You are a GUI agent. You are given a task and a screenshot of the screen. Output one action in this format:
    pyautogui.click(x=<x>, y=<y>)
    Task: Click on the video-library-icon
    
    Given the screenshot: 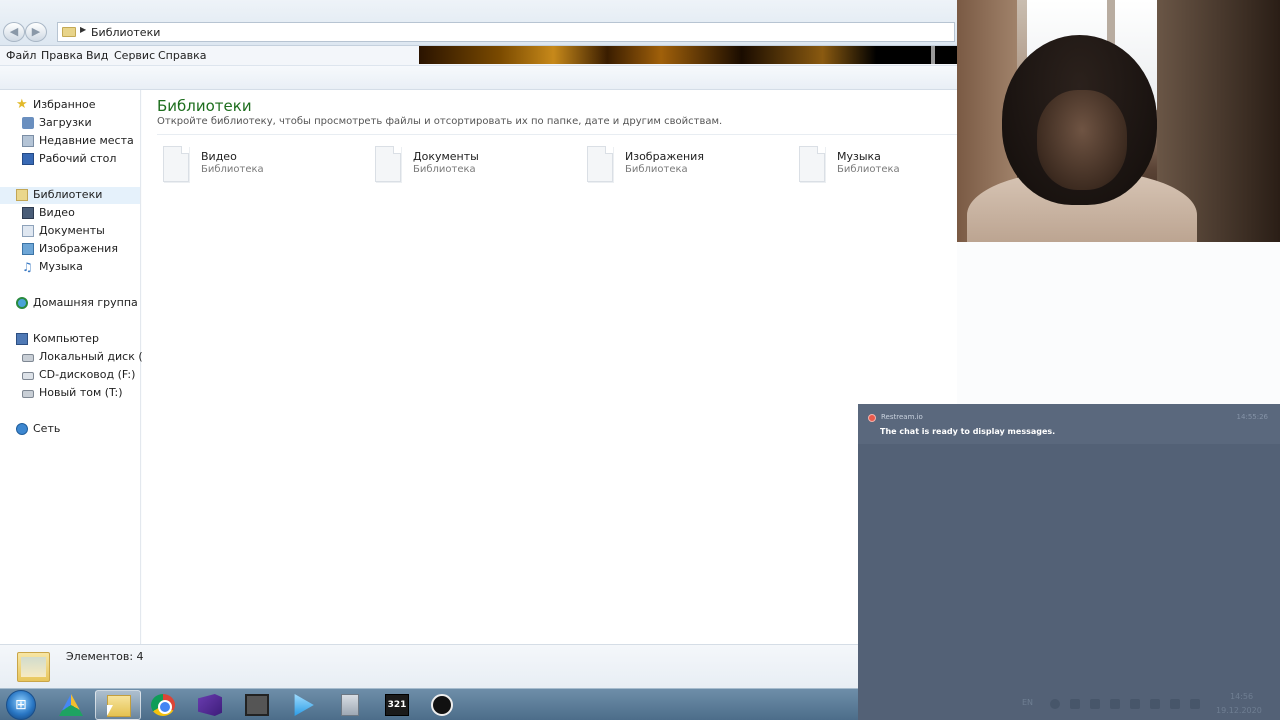 What is the action you would take?
    pyautogui.click(x=28, y=213)
    